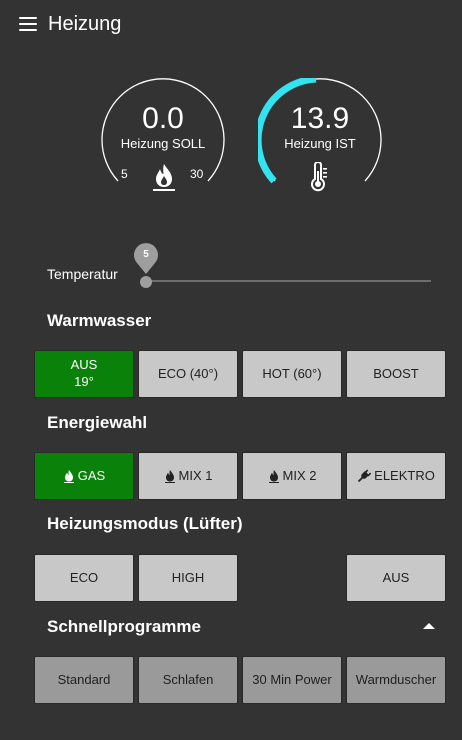 The width and height of the screenshot is (462, 740). I want to click on programm-warmduscher-button: Warmduscher, so click(396, 680).